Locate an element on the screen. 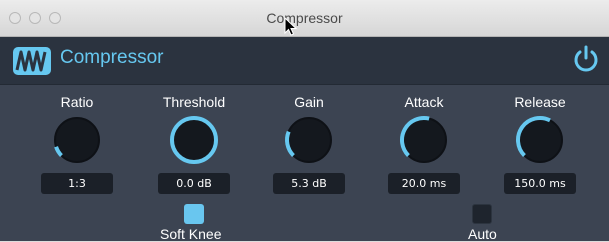  ratio-label: Ratio is located at coordinates (77, 102).